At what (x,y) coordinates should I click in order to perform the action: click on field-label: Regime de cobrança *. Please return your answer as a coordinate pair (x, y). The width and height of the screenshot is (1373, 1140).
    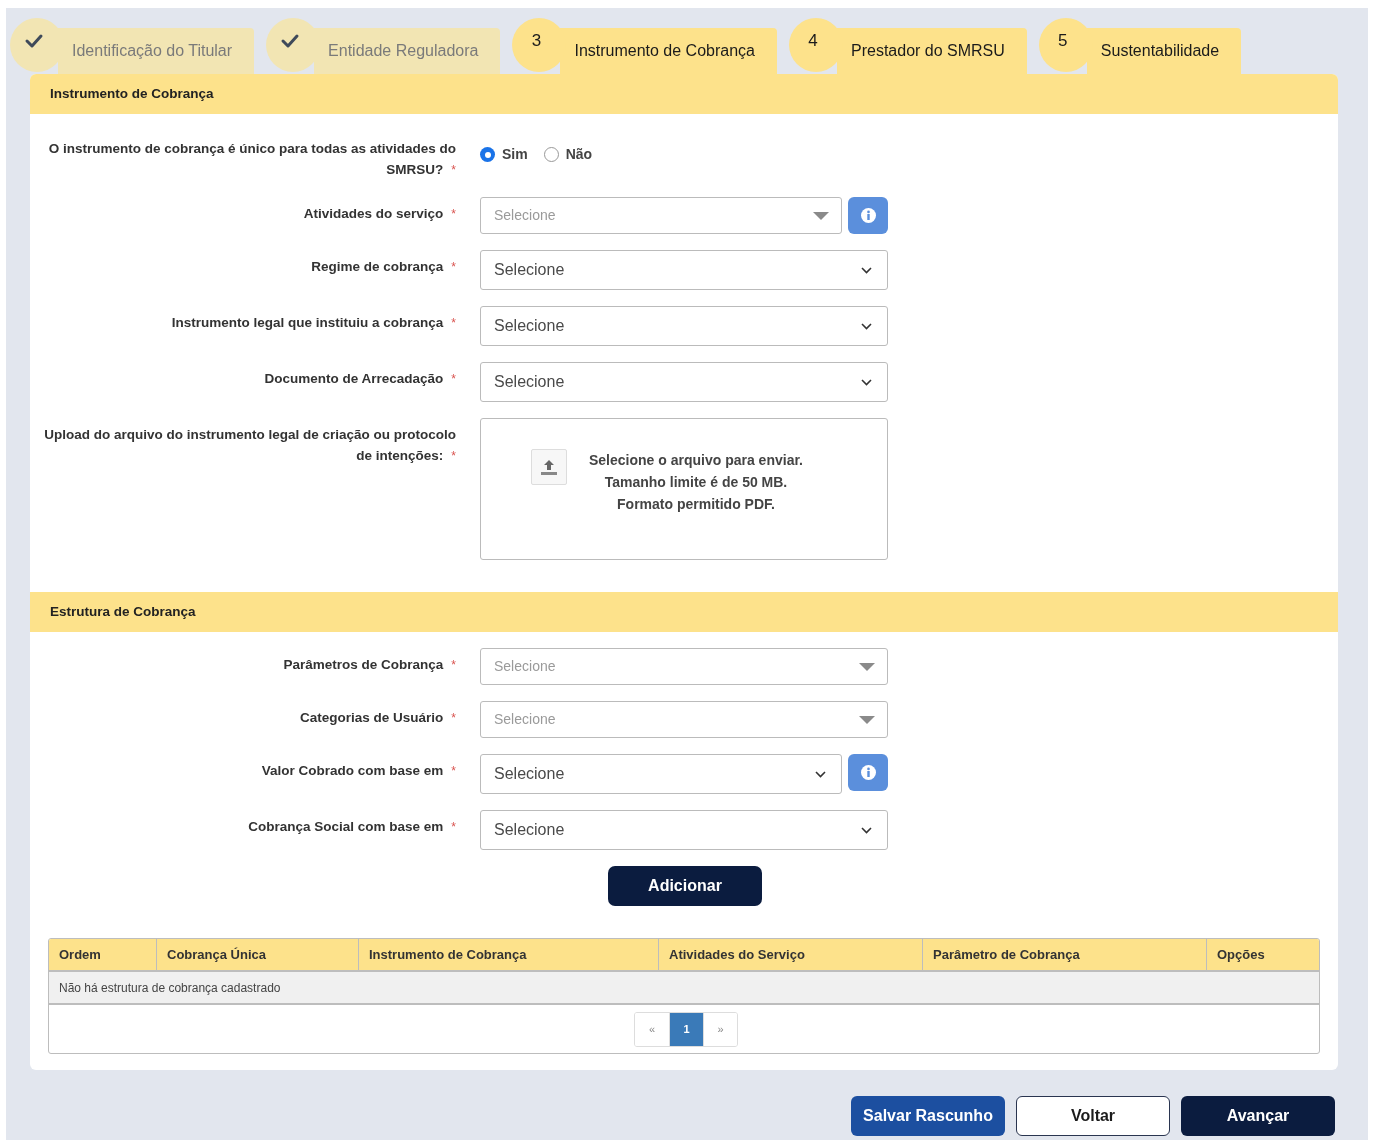
    Looking at the image, I should click on (383, 267).